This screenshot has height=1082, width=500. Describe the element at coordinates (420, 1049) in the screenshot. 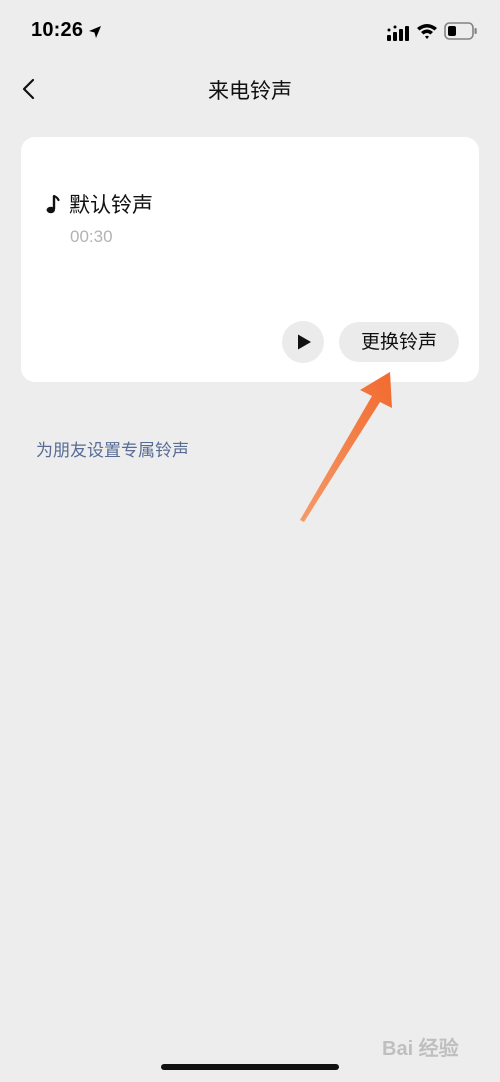

I see `watermark-text: Bai 经验` at that location.